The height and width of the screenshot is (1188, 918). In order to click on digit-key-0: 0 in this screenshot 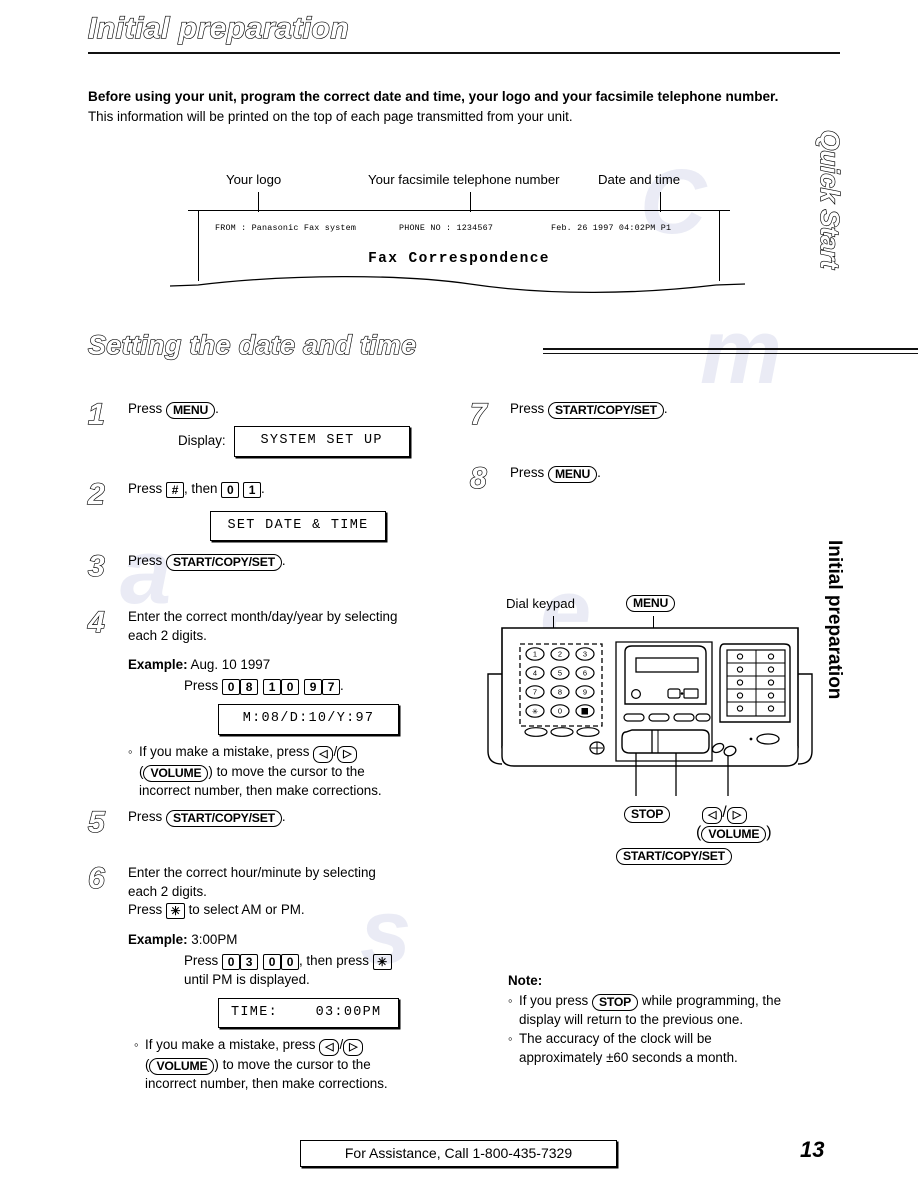, I will do `click(230, 490)`.